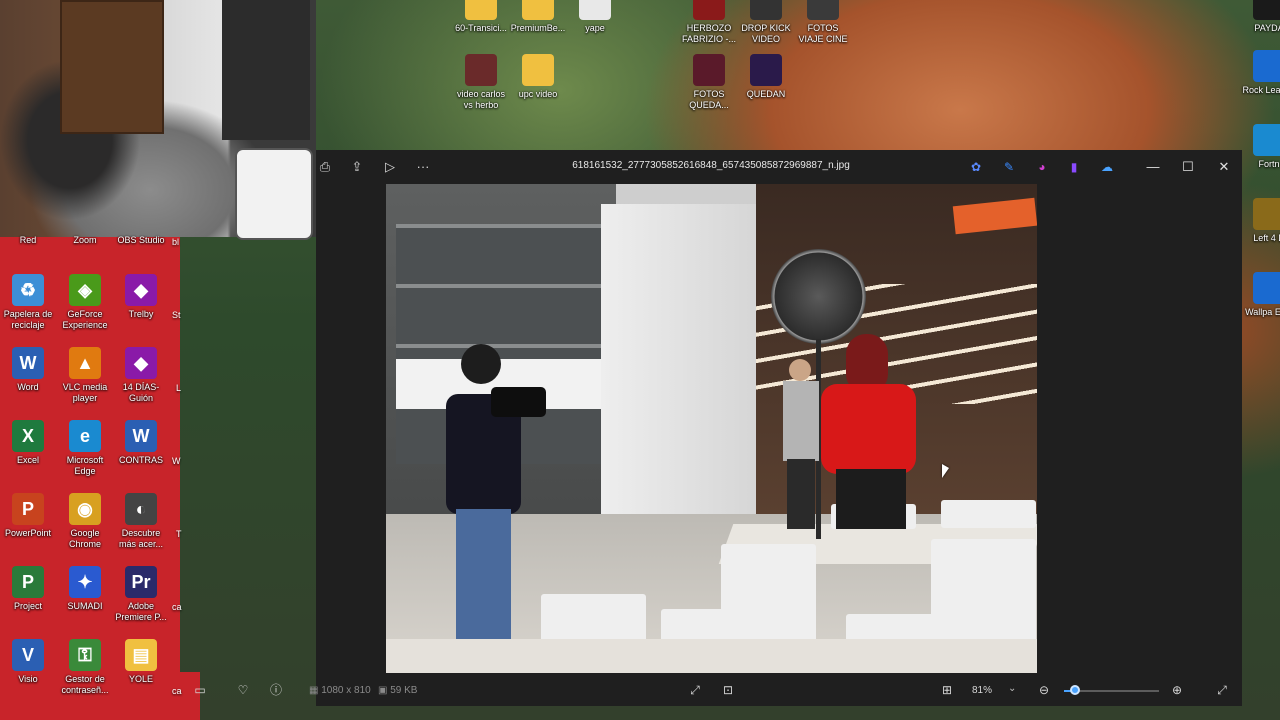  What do you see at coordinates (728, 690) in the screenshot?
I see `visual-search-icon: ⊡` at bounding box center [728, 690].